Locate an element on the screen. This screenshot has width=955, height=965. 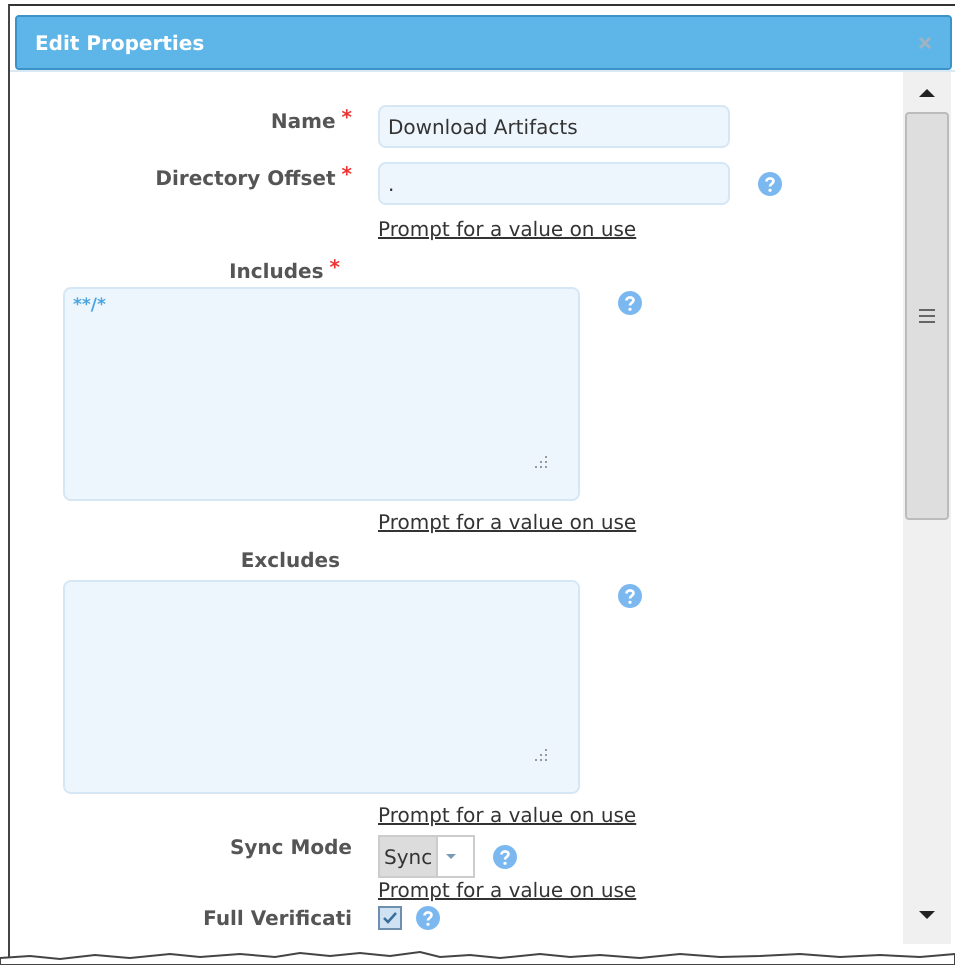
sync-mode-dropdown: Sync is located at coordinates (426, 856).